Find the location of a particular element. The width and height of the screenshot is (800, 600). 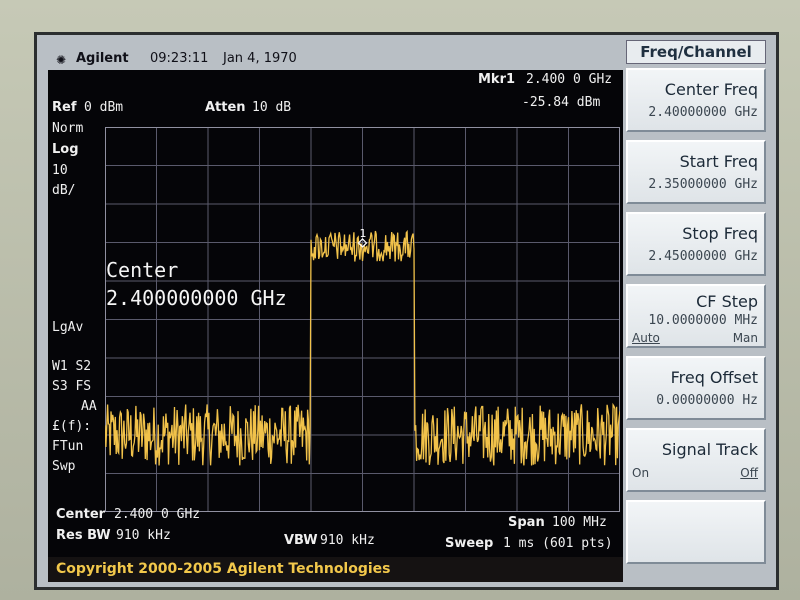

signal-track-off-option: Off is located at coordinates (749, 473).